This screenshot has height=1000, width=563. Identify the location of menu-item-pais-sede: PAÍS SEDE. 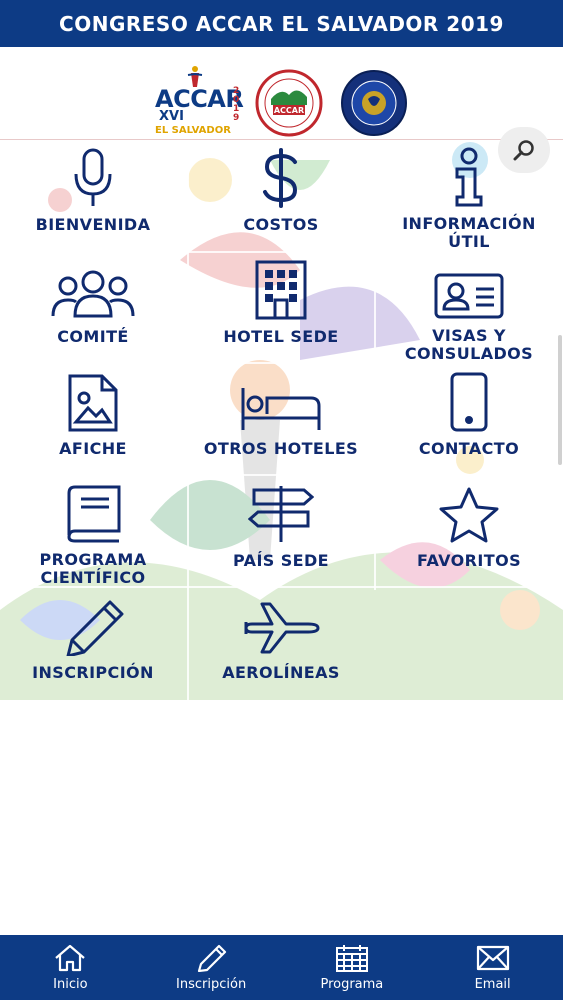
(281, 531).